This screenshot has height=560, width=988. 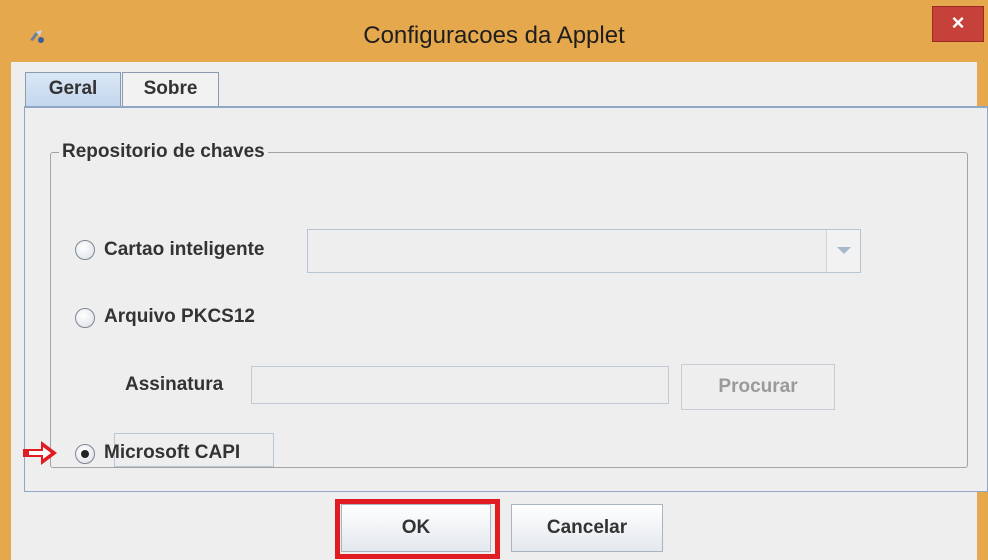 I want to click on tab-geral: Geral, so click(x=73, y=89).